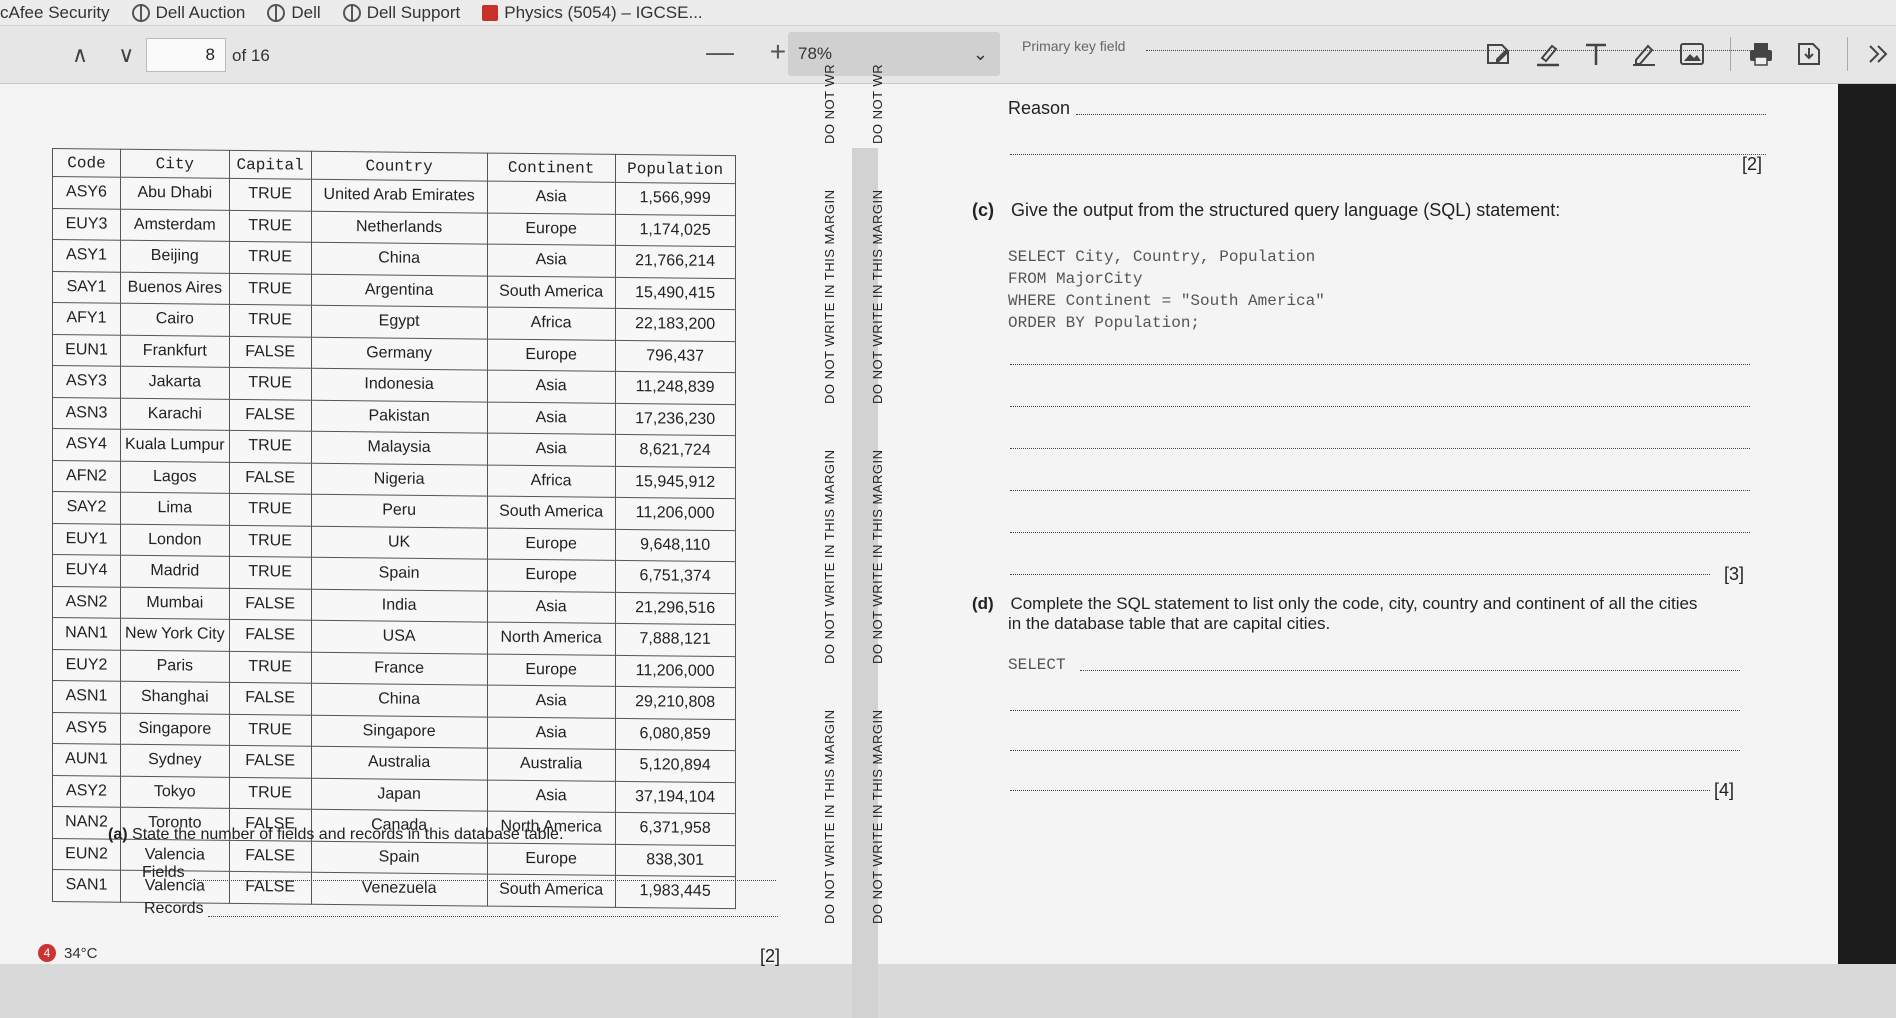 The width and height of the screenshot is (1896, 1018). Describe the element at coordinates (1761, 54) in the screenshot. I see `print-icon` at that location.